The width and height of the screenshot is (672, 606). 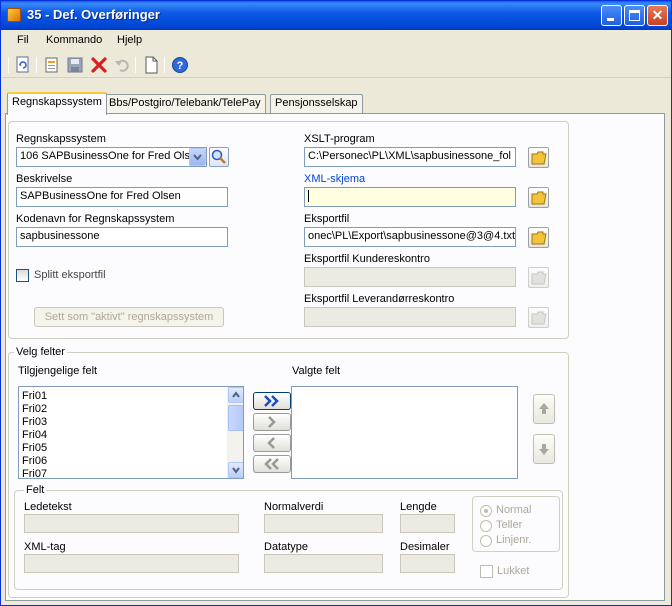 What do you see at coordinates (8, 65) in the screenshot?
I see `toolbar-grip` at bounding box center [8, 65].